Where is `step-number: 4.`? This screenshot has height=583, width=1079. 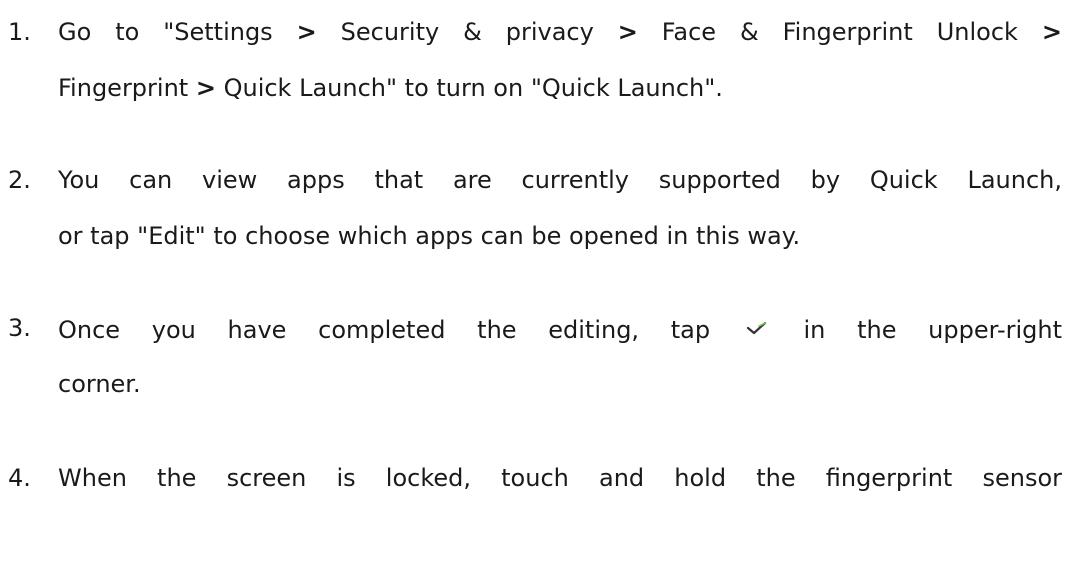
step-number: 4. is located at coordinates (19, 478).